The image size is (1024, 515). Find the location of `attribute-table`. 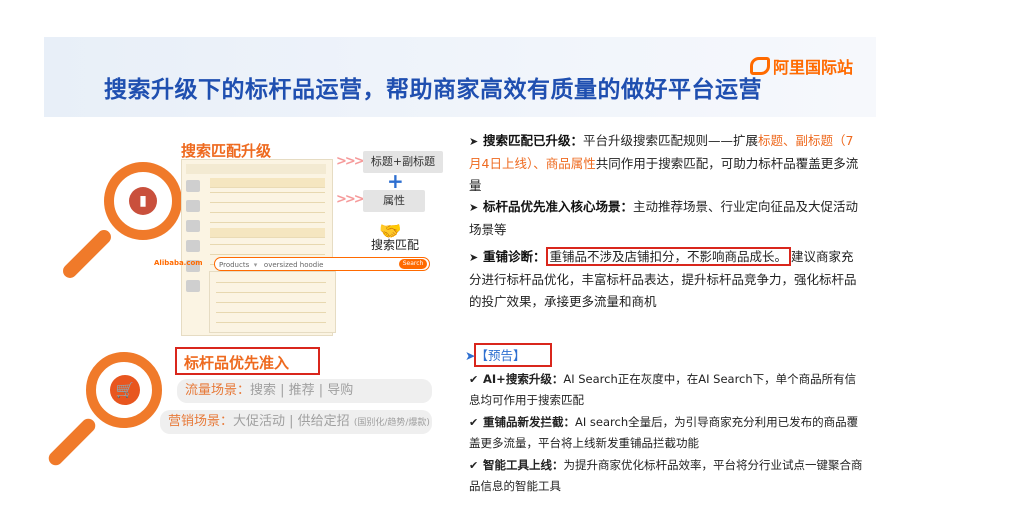

attribute-table is located at coordinates (272, 302).